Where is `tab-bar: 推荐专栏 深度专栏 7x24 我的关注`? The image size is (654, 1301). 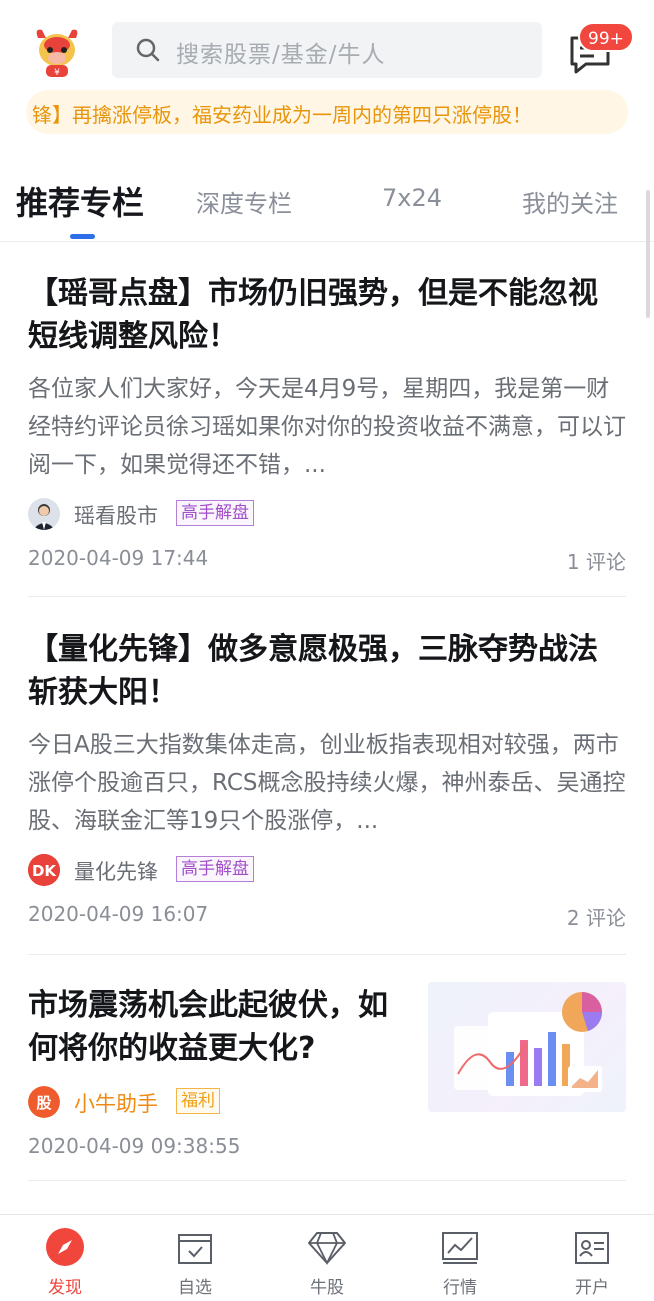
tab-bar: 推荐专栏 深度专栏 7x24 我的关注 is located at coordinates (327, 201).